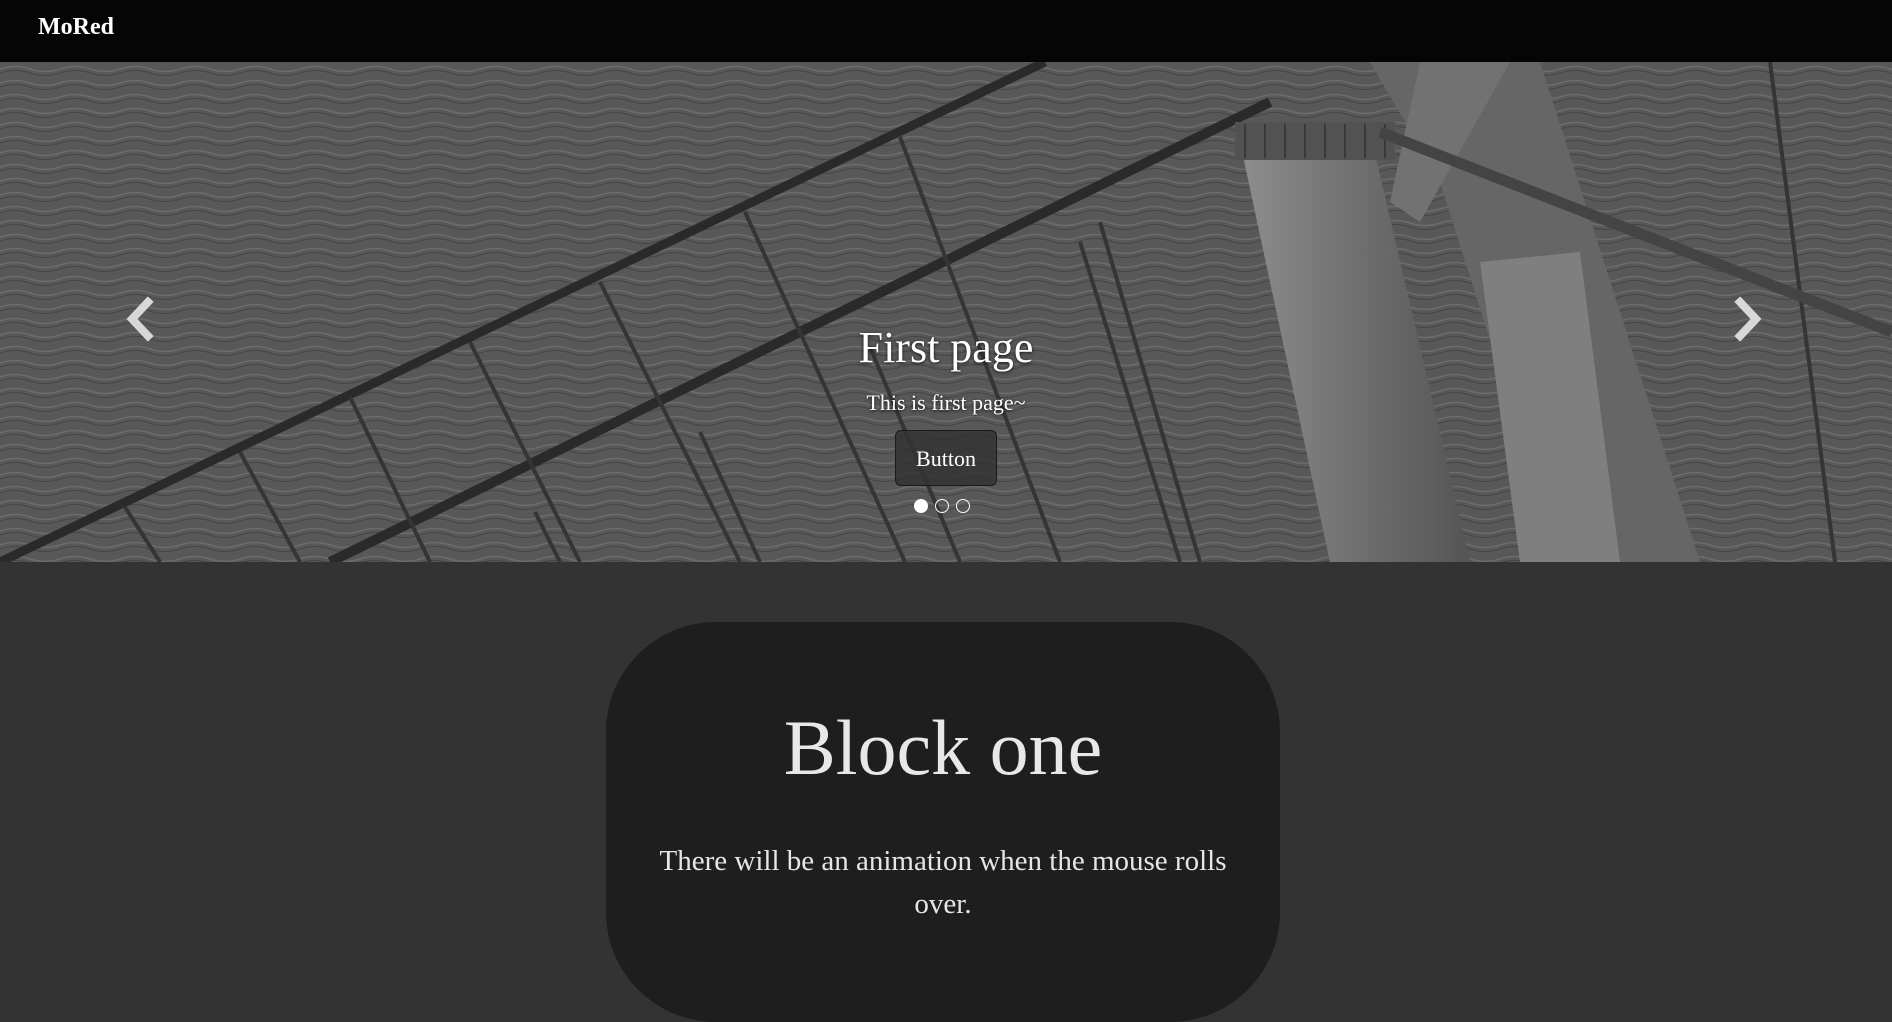 This screenshot has width=1892, height=1022. I want to click on carousel-slide-button: Button, so click(946, 458).